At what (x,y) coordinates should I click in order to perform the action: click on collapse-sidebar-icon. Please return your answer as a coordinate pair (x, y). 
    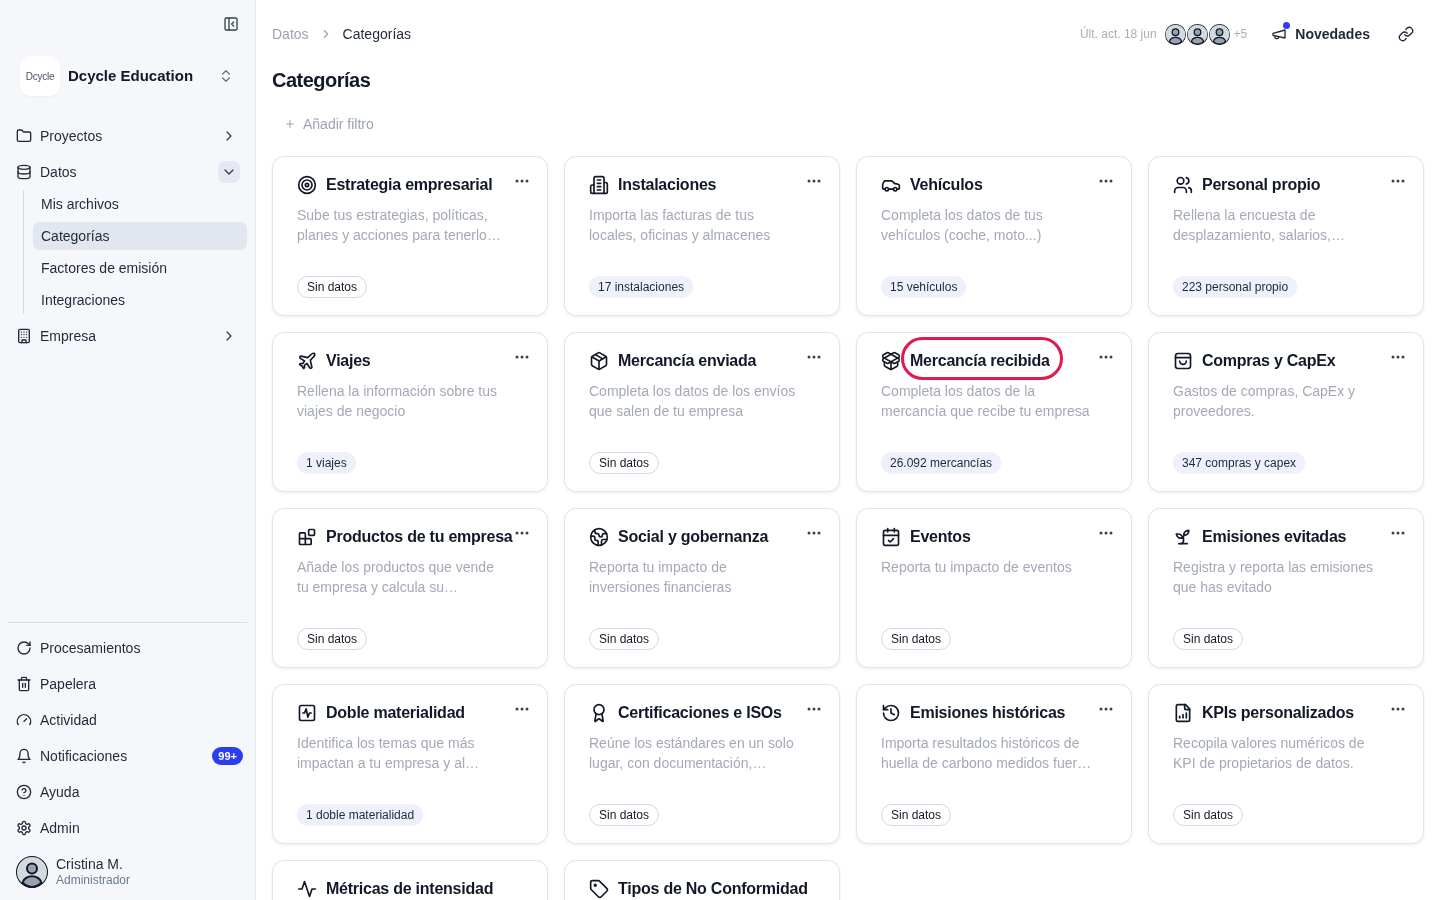
    Looking at the image, I should click on (231, 24).